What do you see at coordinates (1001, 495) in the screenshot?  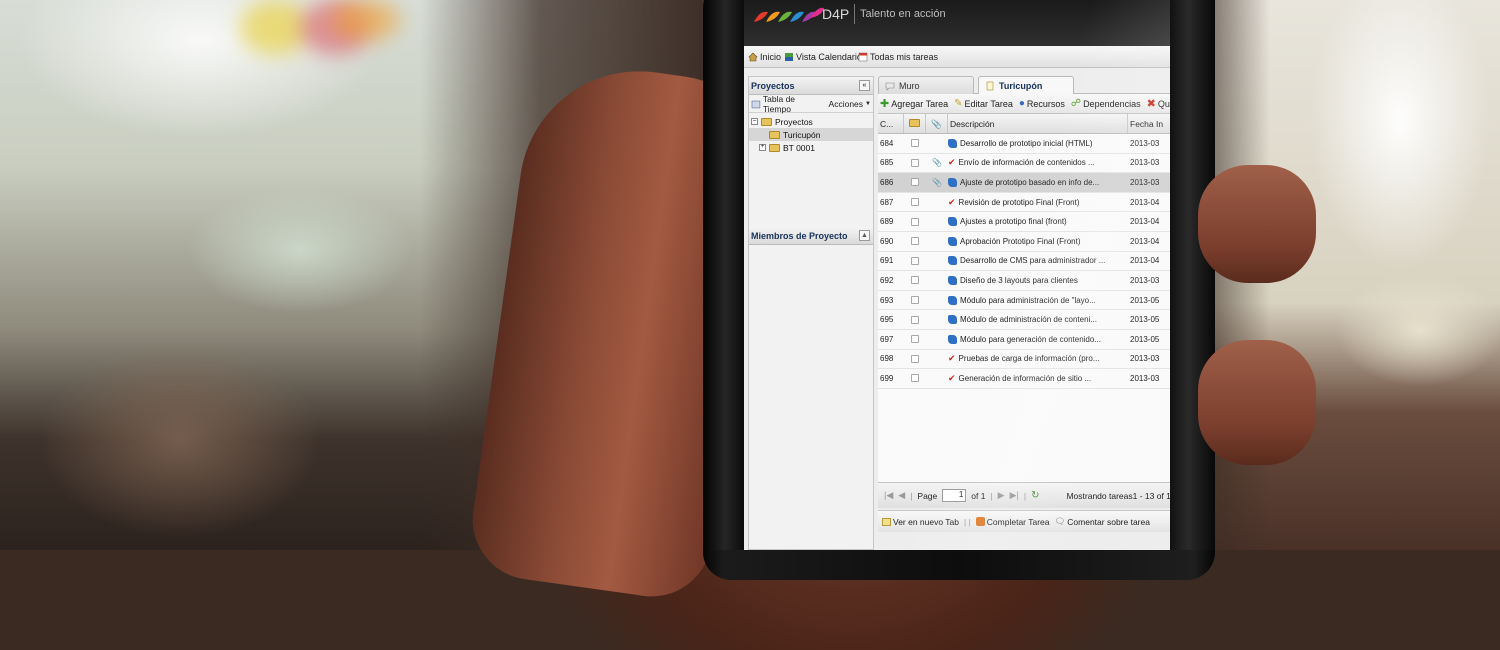 I see `next-page-icon: ▶` at bounding box center [1001, 495].